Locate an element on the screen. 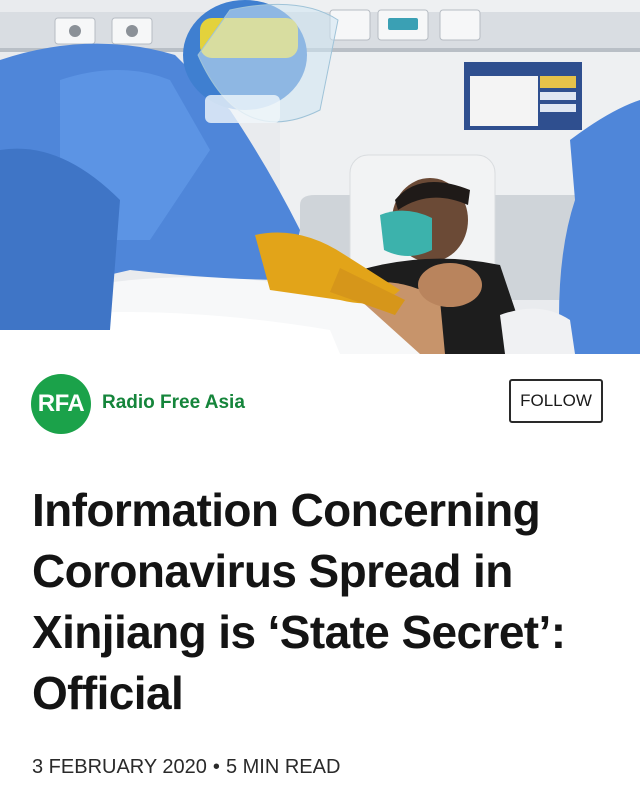 This screenshot has height=800, width=640. publisher-logo-text: RFA is located at coordinates (61, 403).